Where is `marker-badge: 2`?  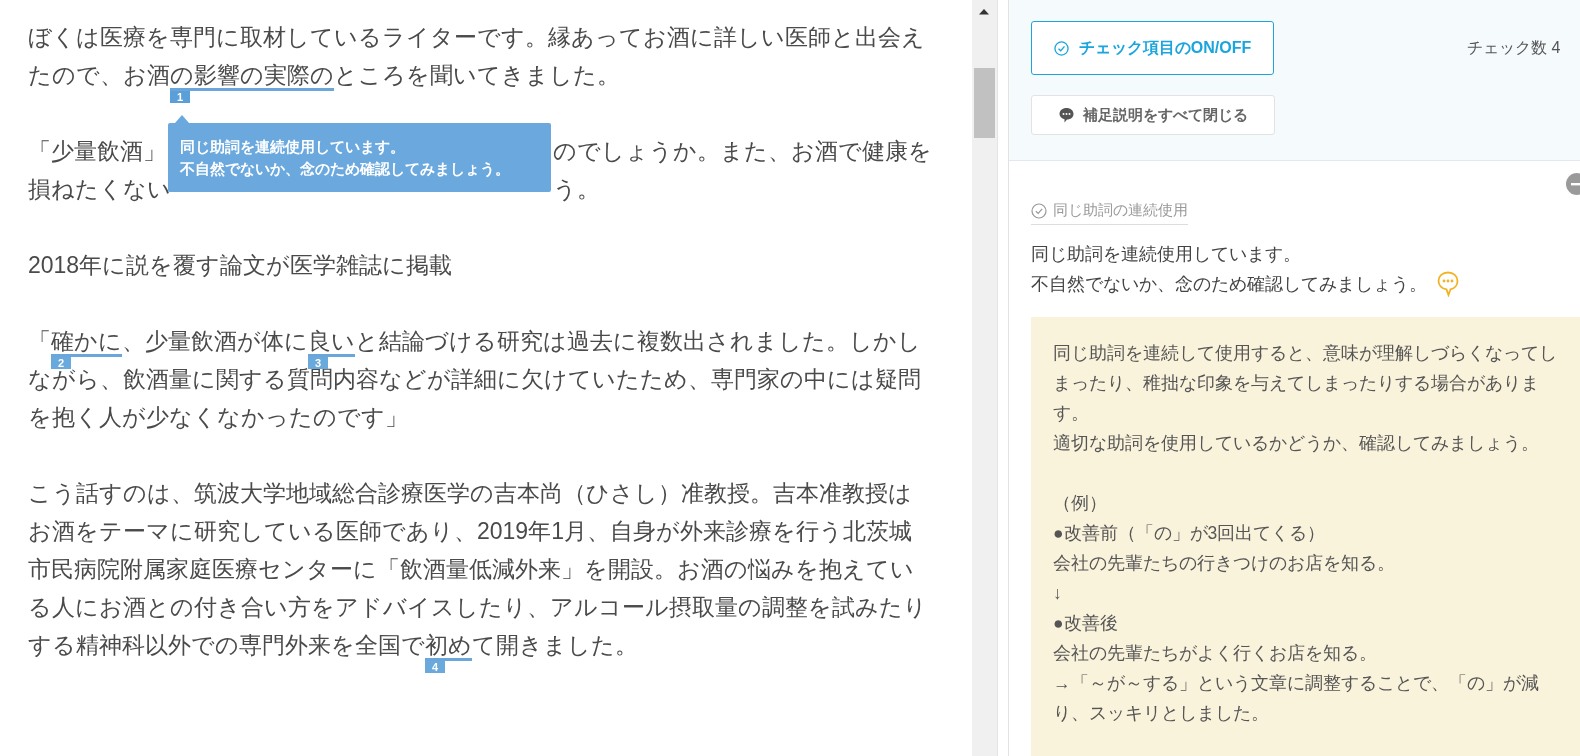 marker-badge: 2 is located at coordinates (61, 363).